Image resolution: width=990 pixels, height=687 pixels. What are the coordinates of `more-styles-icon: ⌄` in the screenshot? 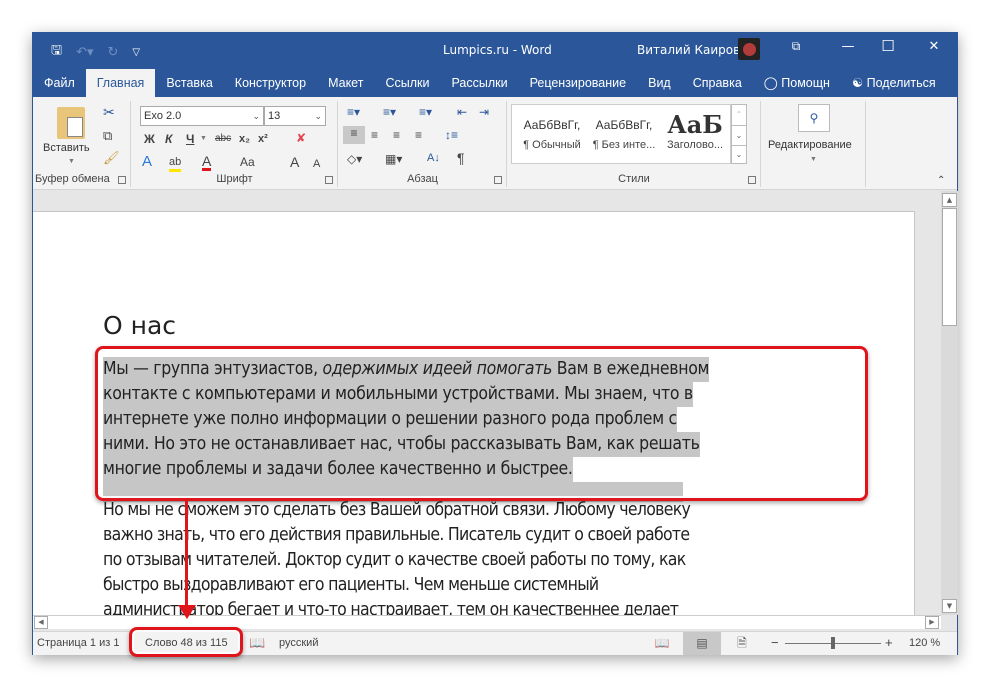 It's located at (739, 154).